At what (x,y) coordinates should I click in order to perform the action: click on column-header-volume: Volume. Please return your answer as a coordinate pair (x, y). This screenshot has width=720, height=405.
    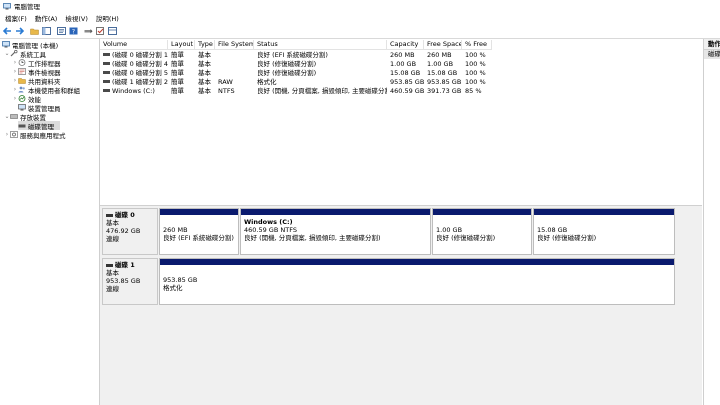
    Looking at the image, I should click on (134, 45).